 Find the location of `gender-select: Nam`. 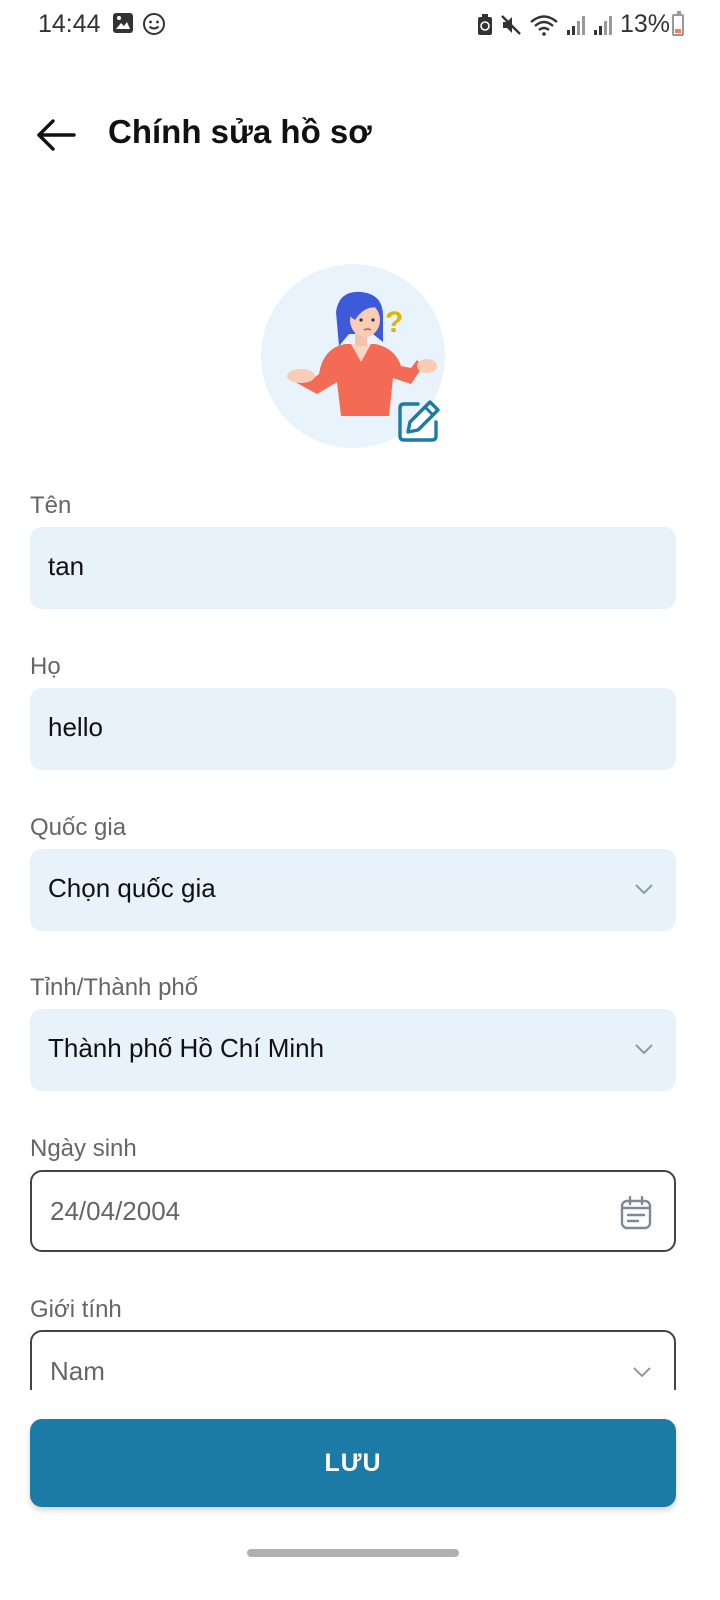

gender-select: Nam is located at coordinates (353, 1360).